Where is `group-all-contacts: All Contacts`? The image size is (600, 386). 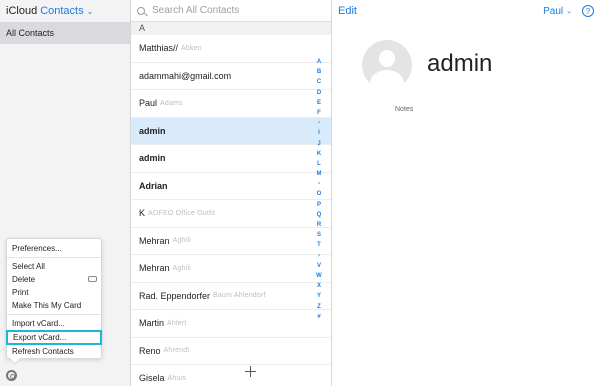 group-all-contacts: All Contacts is located at coordinates (65, 33).